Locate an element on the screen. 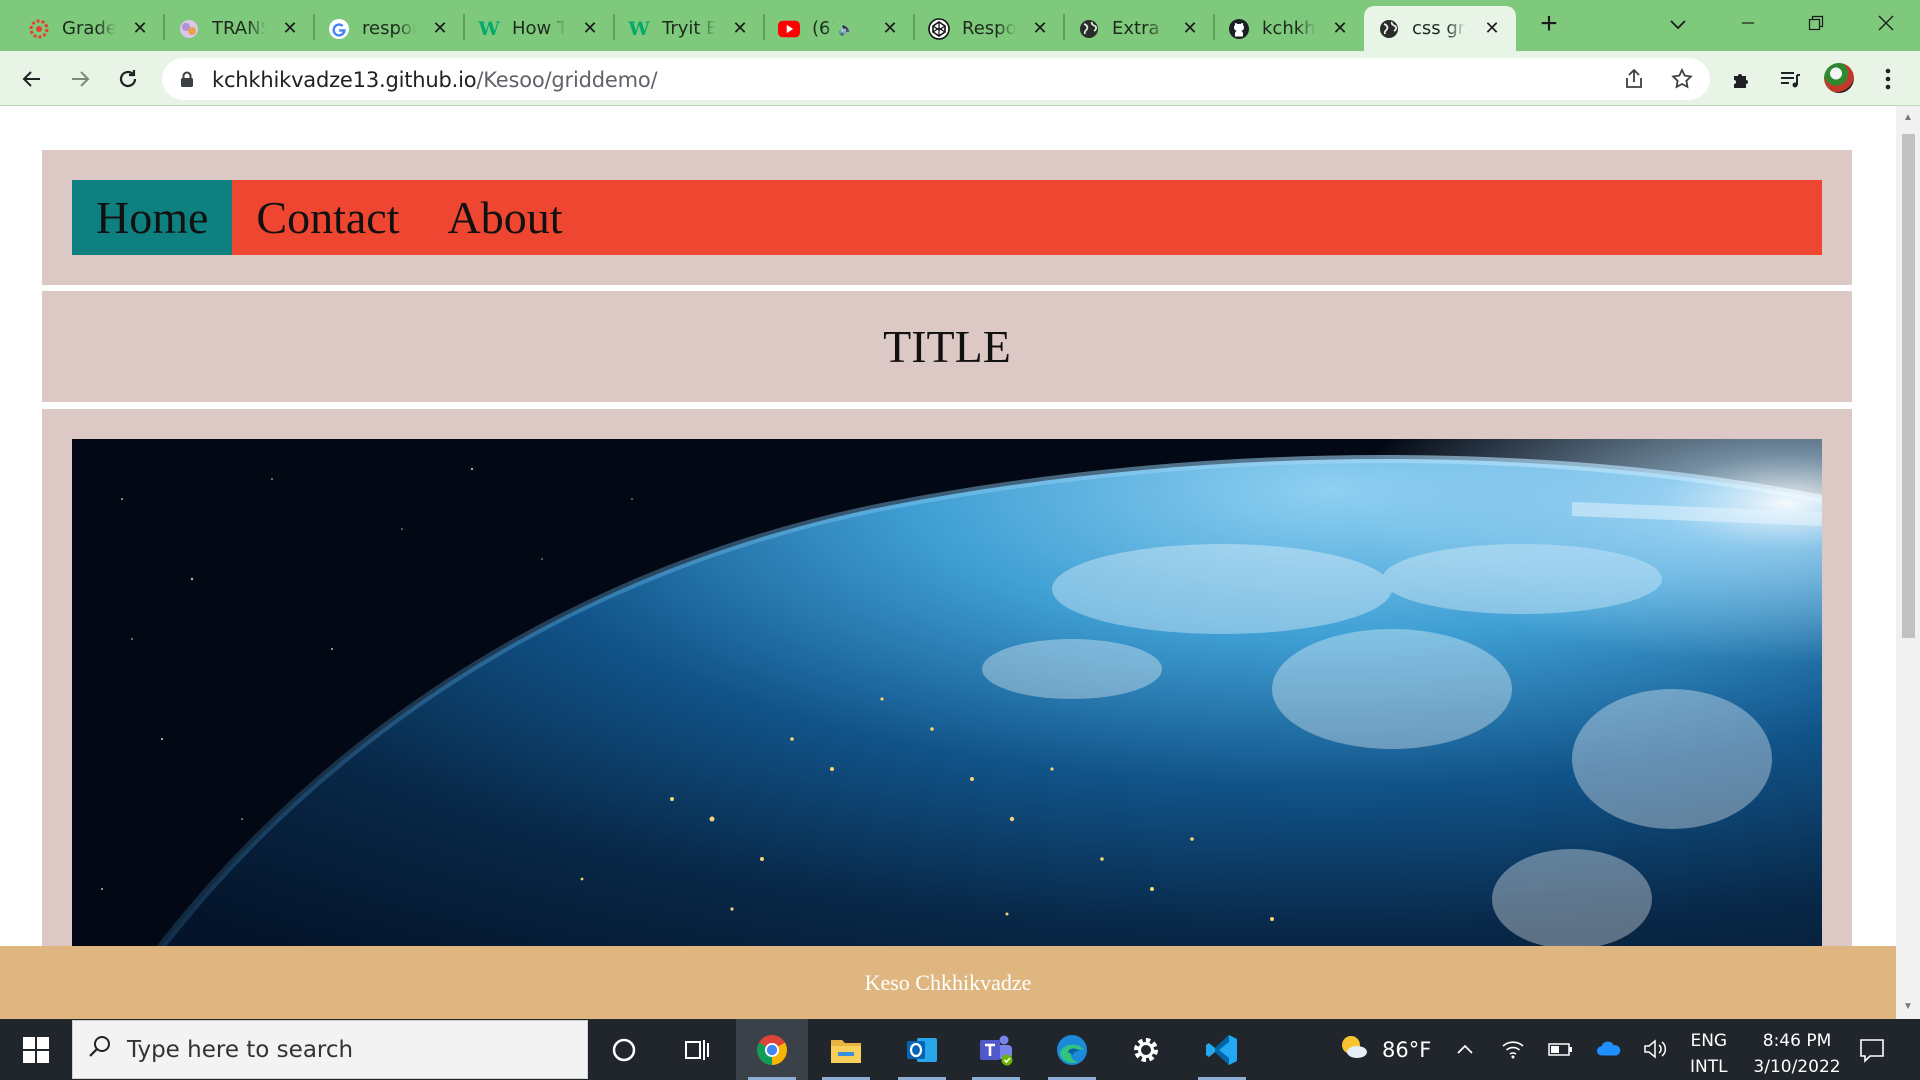  tab-title: Tryit Editor is located at coordinates (689, 28).